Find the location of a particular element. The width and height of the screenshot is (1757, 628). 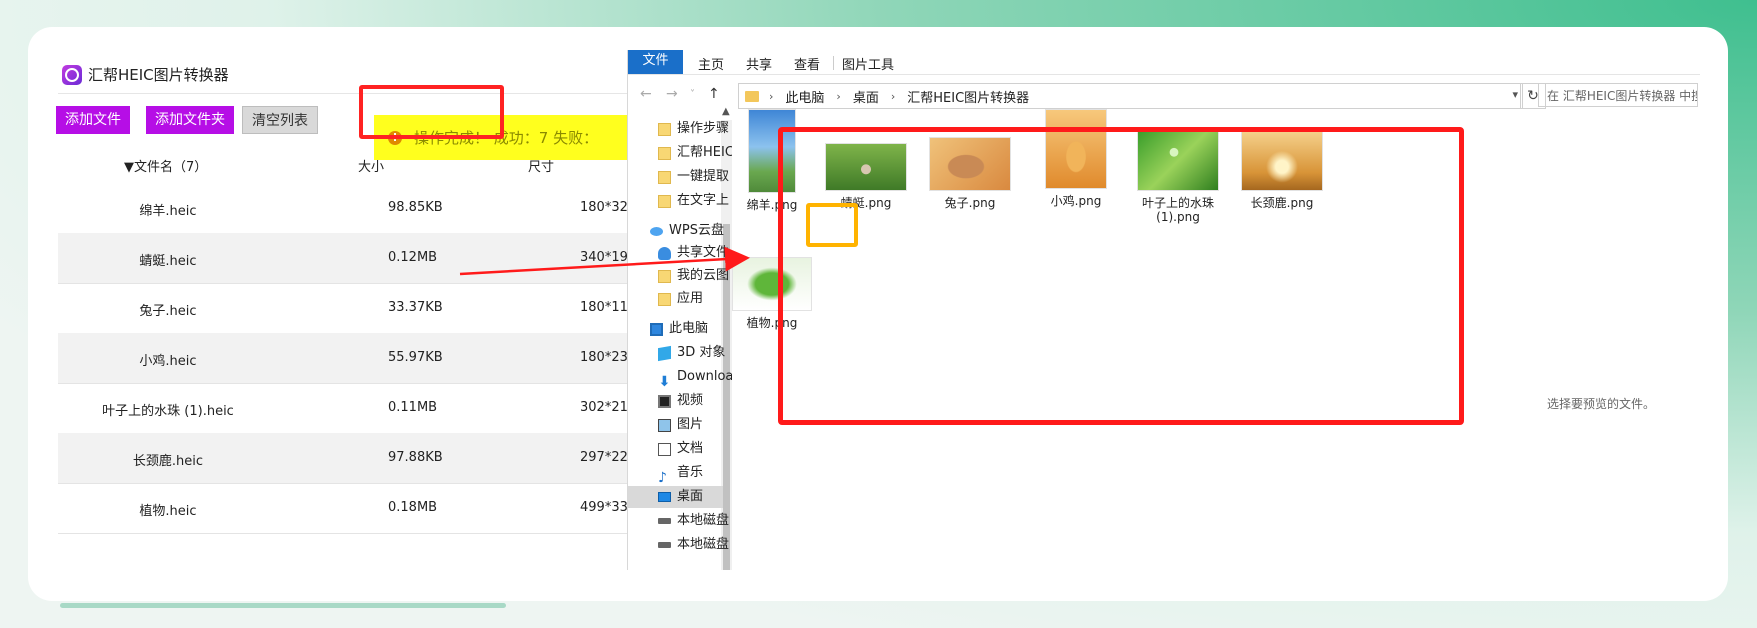

forward-arrow-icon: → is located at coordinates (672, 94).